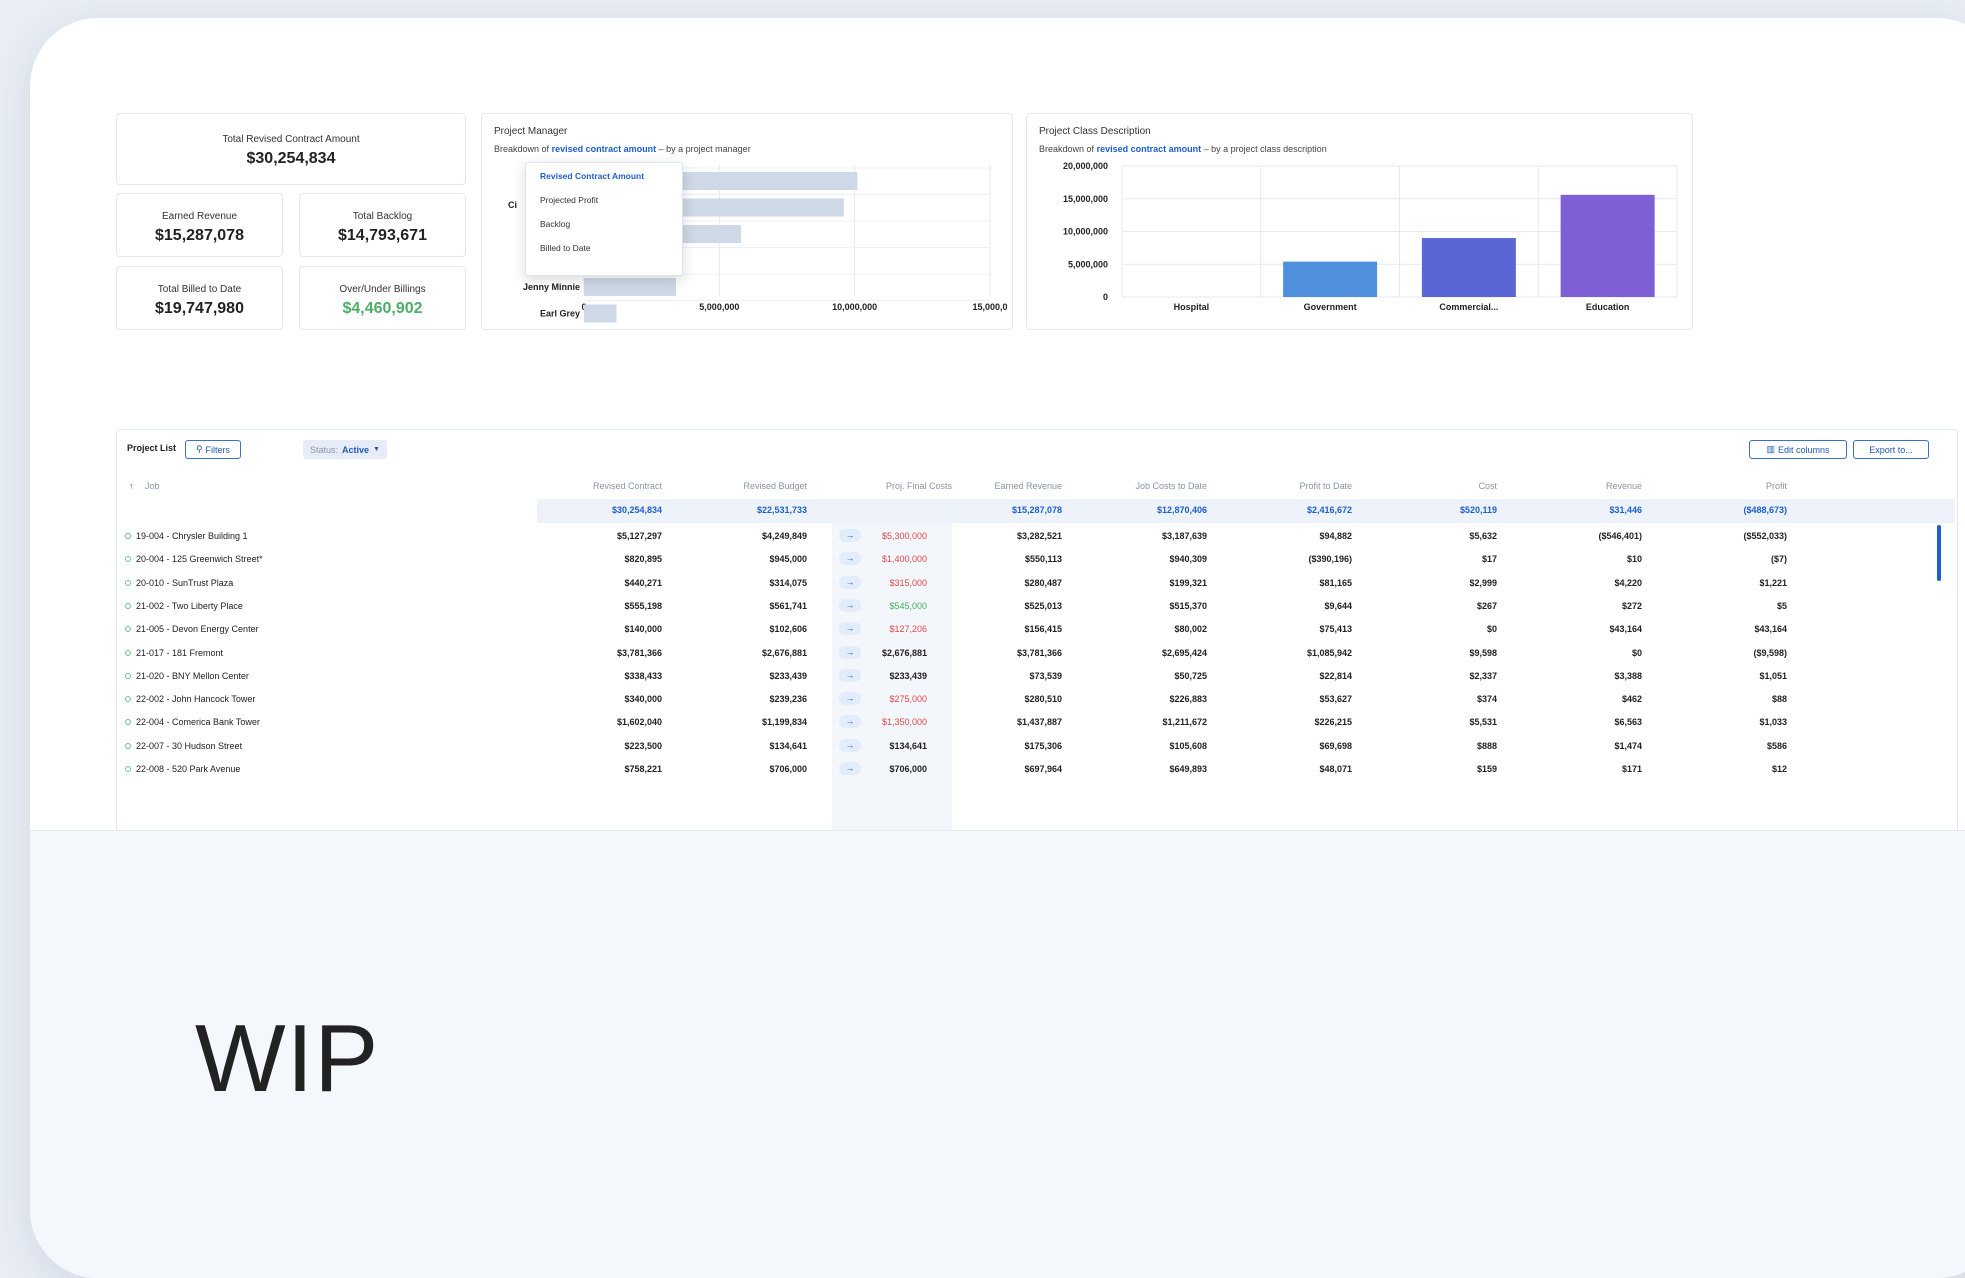 The image size is (1965, 1278). Describe the element at coordinates (1487, 486) in the screenshot. I see `col-header-cost: Cost` at that location.